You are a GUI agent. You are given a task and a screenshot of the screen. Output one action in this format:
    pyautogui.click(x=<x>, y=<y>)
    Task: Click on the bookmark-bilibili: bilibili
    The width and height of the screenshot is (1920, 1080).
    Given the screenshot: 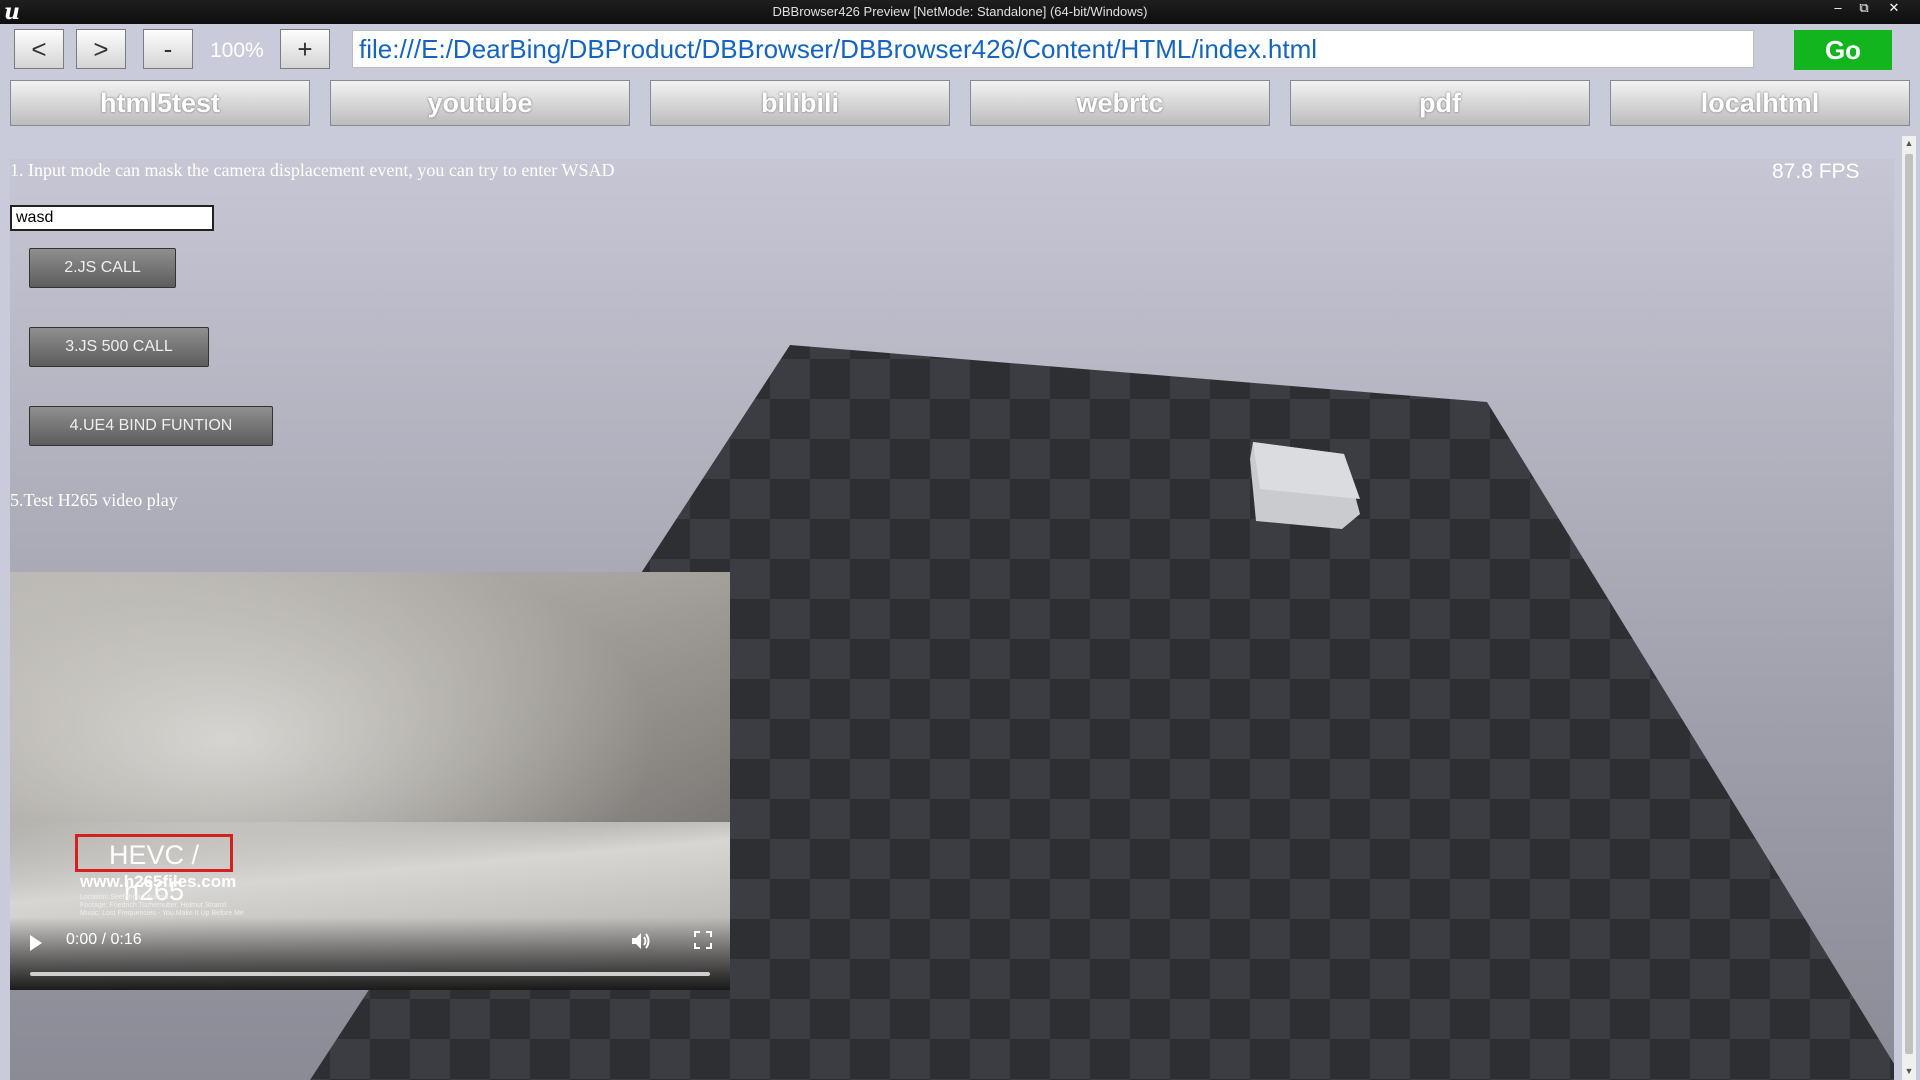 What is the action you would take?
    pyautogui.click(x=800, y=103)
    